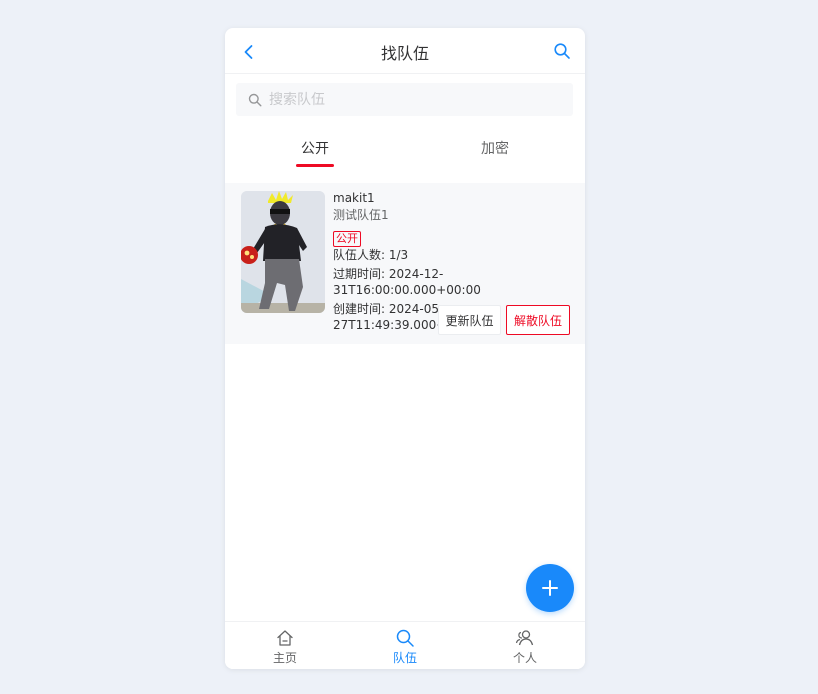 Image resolution: width=818 pixels, height=694 pixels. What do you see at coordinates (283, 252) in the screenshot?
I see `team-avatar` at bounding box center [283, 252].